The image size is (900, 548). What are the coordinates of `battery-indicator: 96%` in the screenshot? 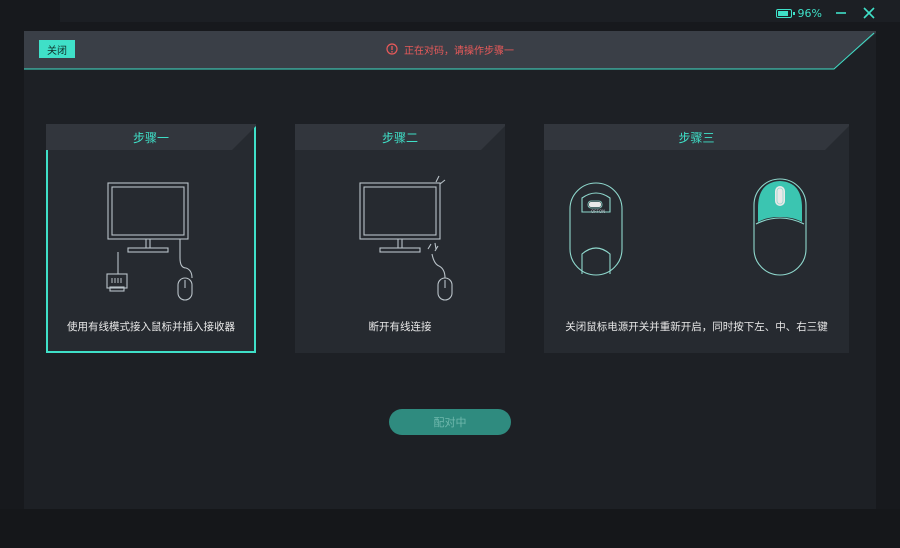 It's located at (798, 13).